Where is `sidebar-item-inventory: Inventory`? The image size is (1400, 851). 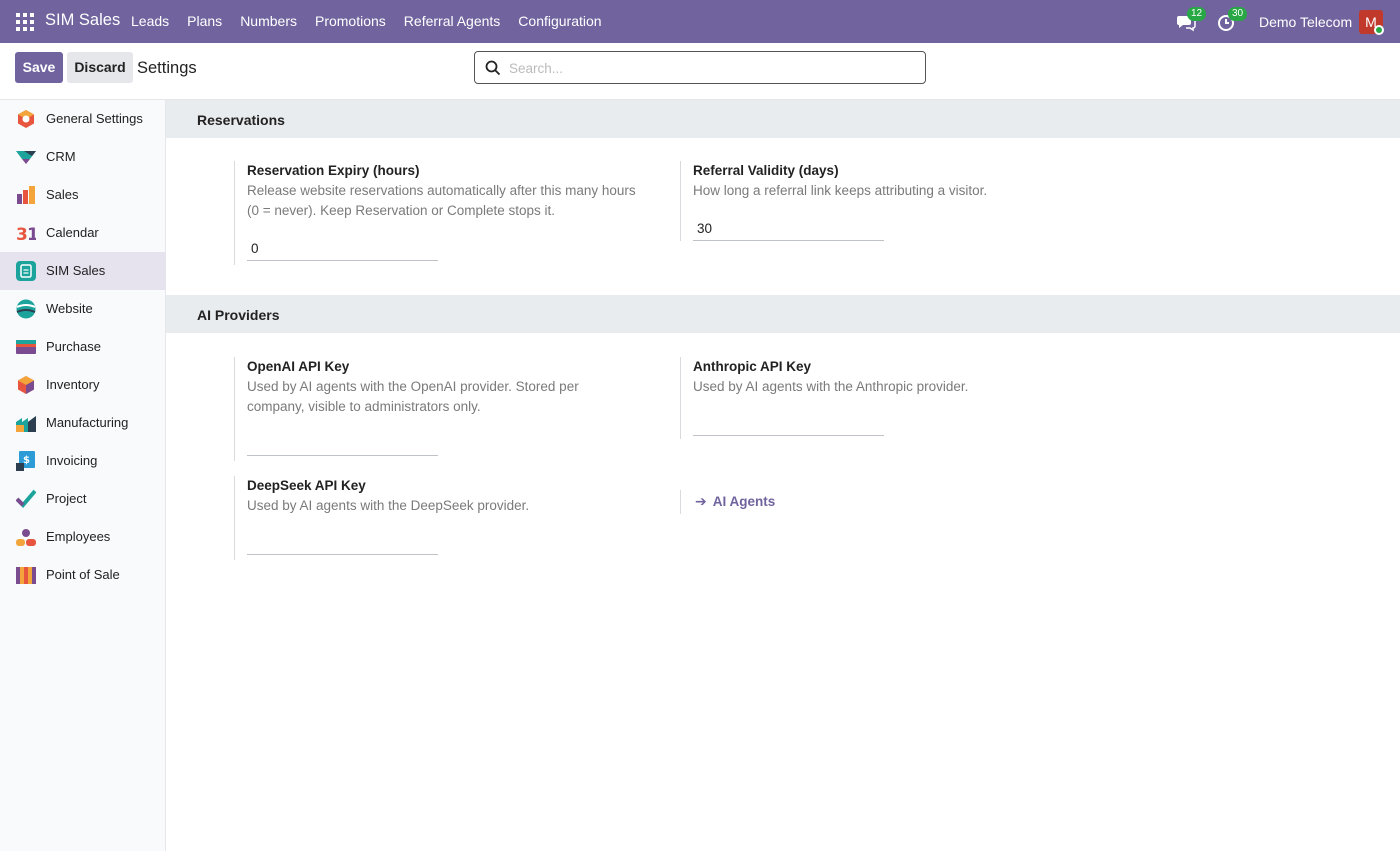 sidebar-item-inventory: Inventory is located at coordinates (83, 385).